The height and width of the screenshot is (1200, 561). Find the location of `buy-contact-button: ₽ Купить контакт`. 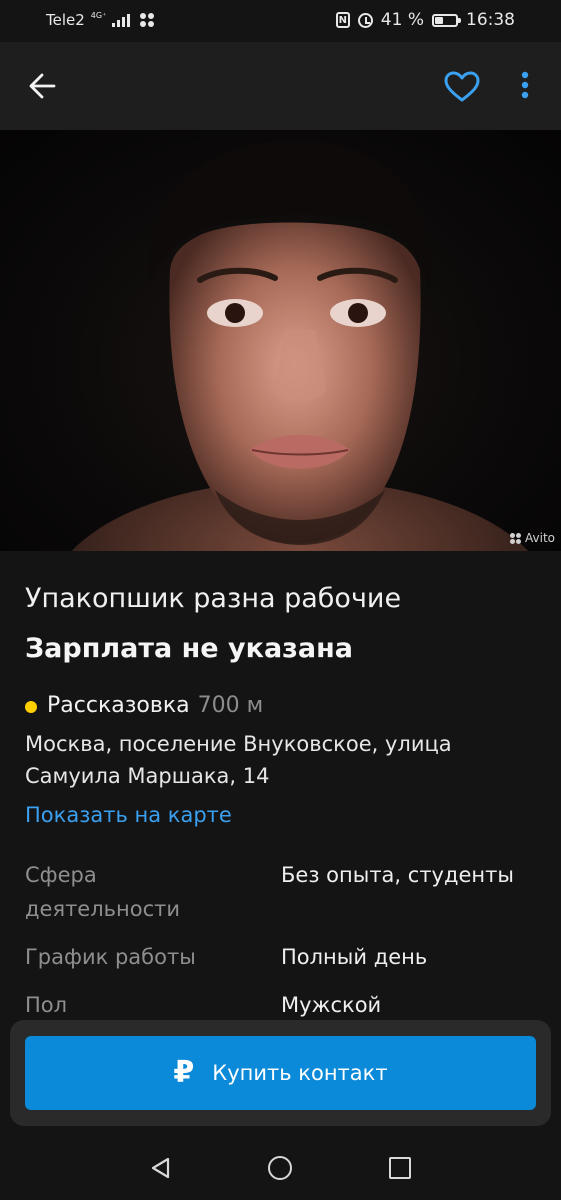

buy-contact-button: ₽ Купить контакт is located at coordinates (280, 1073).